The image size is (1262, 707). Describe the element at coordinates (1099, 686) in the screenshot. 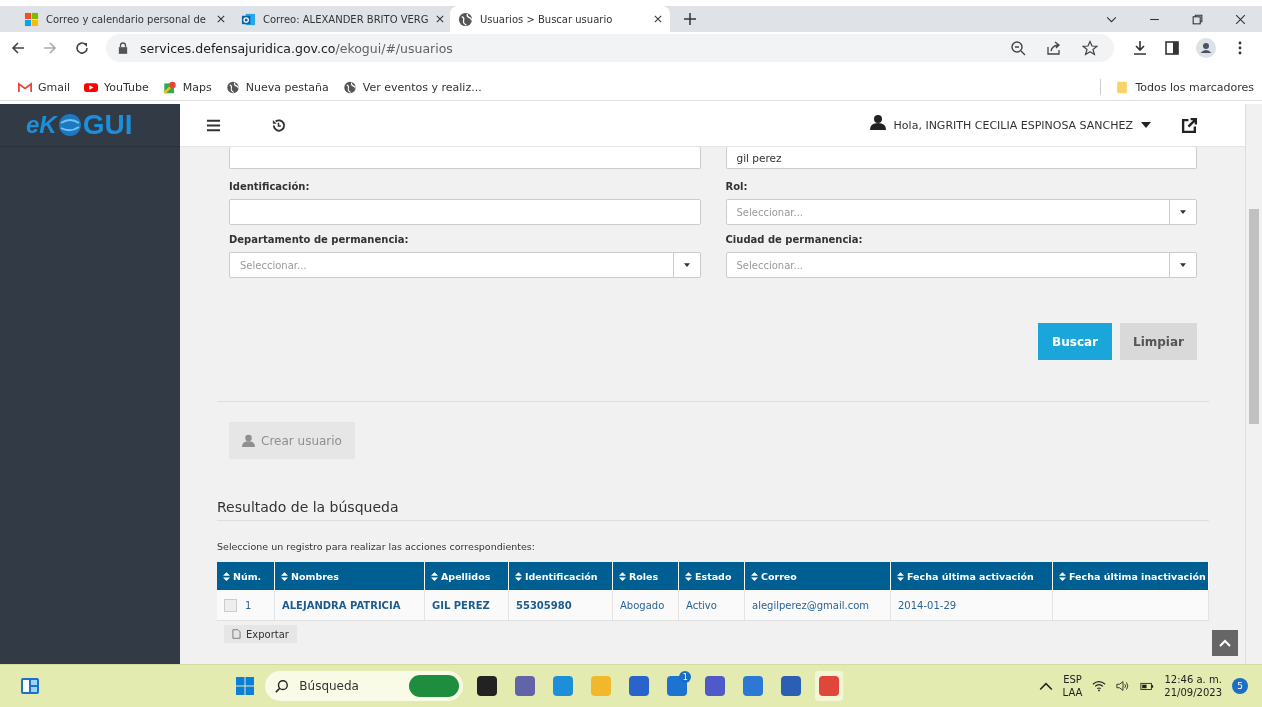

I see `wifi-icon` at that location.